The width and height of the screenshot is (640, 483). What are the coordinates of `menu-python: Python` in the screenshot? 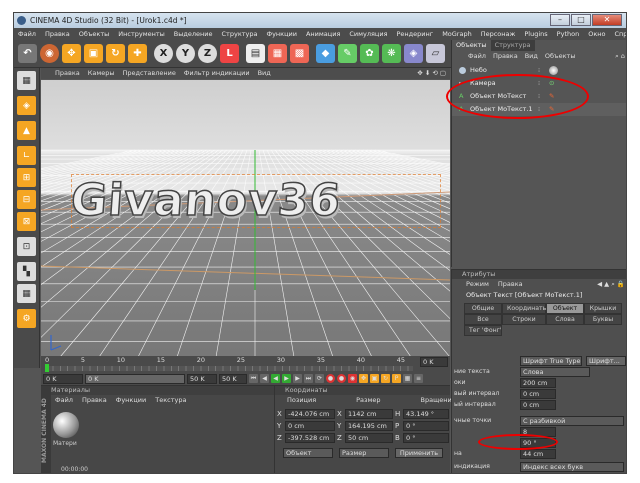 It's located at (568, 34).